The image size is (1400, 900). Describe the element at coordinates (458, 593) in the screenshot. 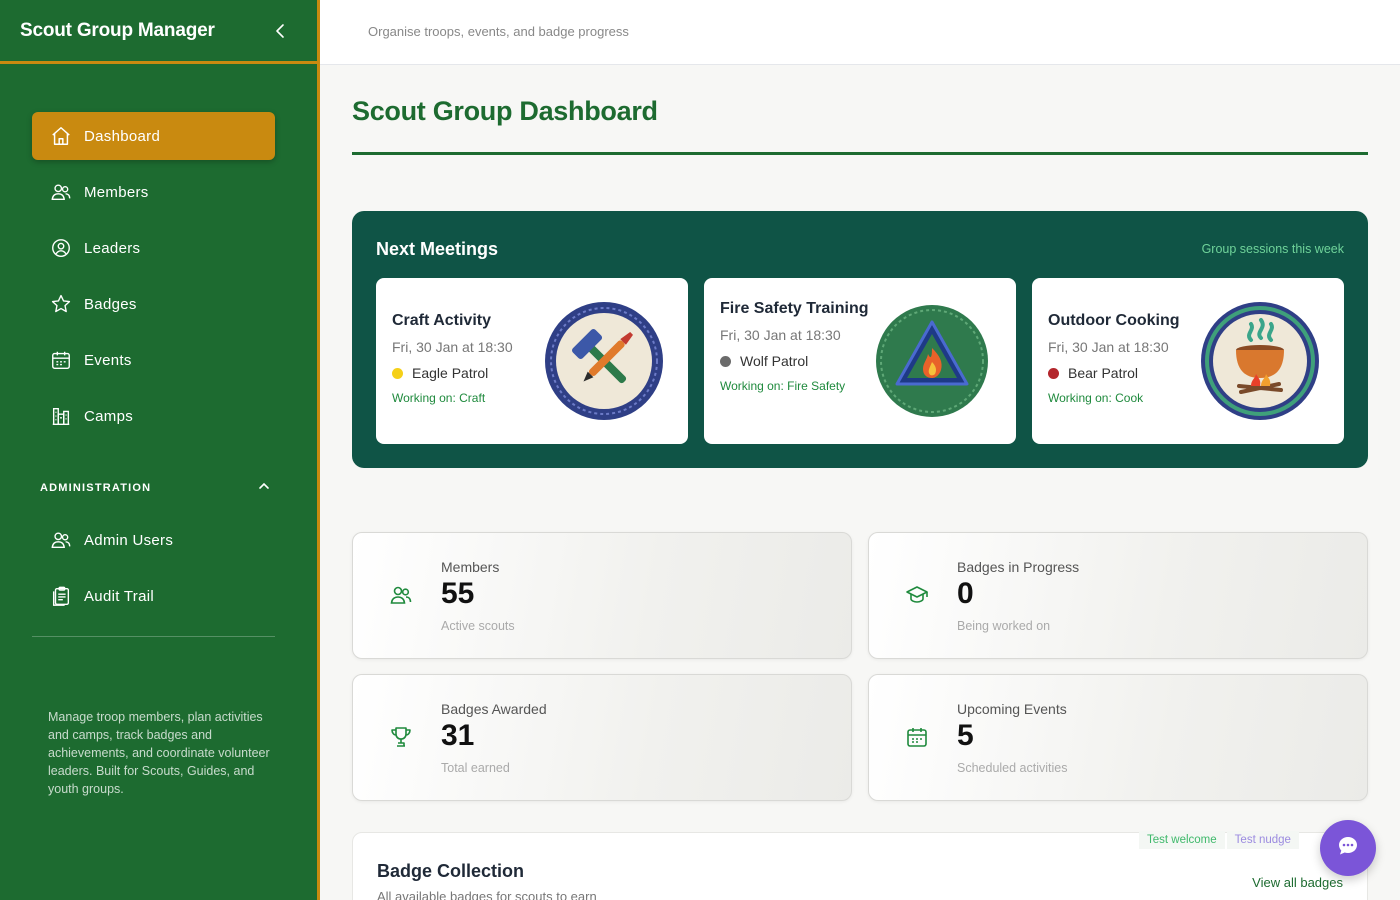

I see `stat-value: 55` at that location.